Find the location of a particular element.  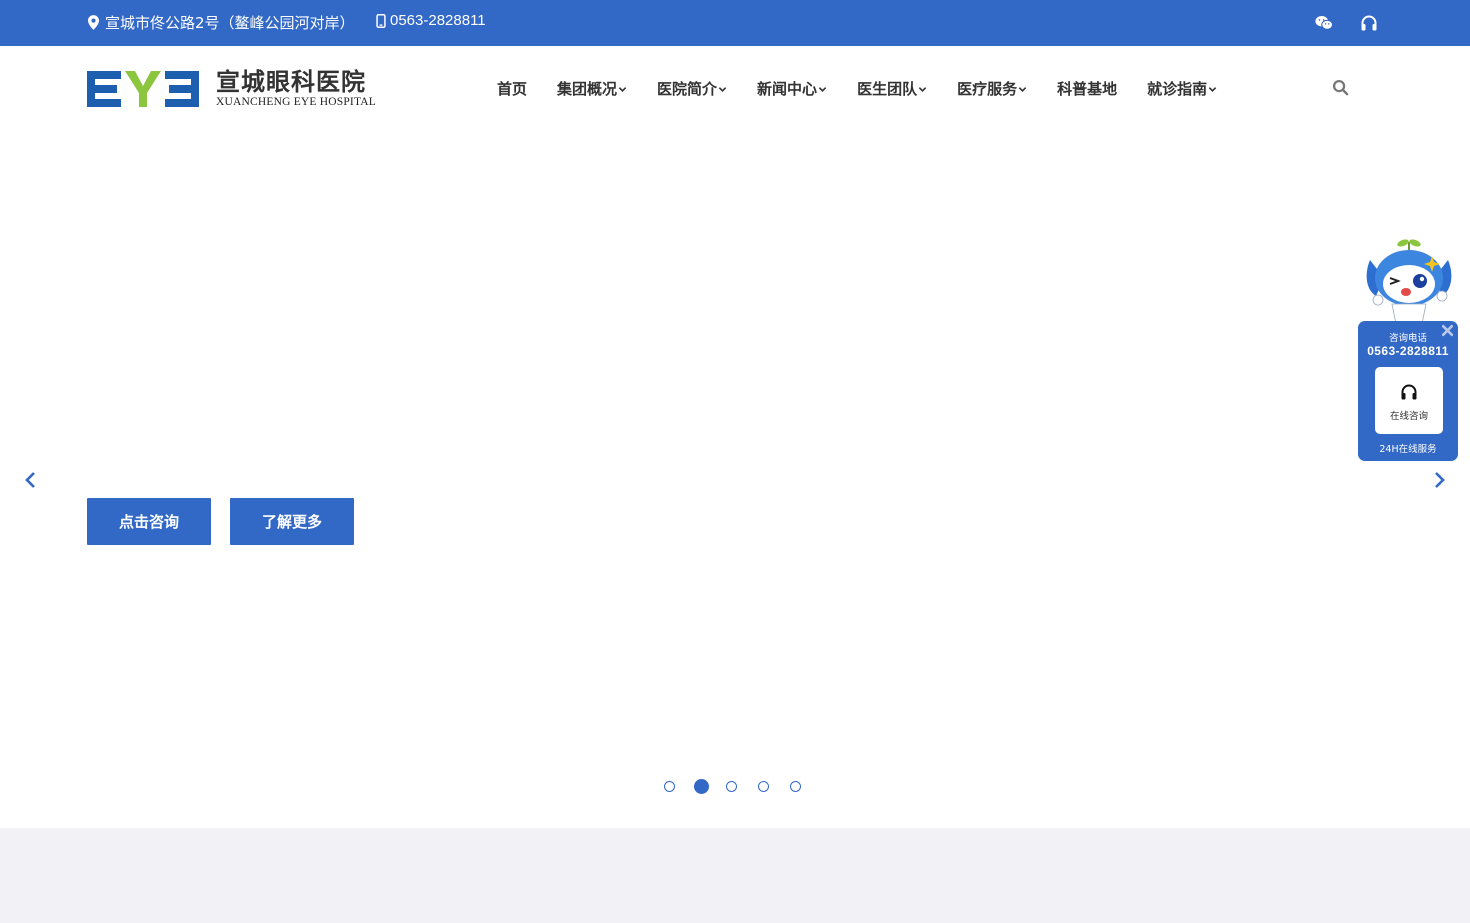

slider-pagination is located at coordinates (743, 786).